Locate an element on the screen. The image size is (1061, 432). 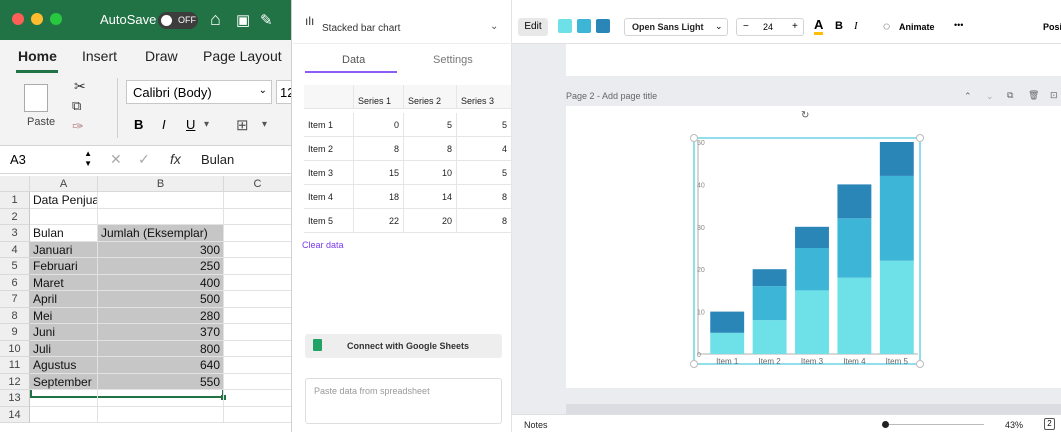
autosave-toggle: OFF is located at coordinates (178, 20).